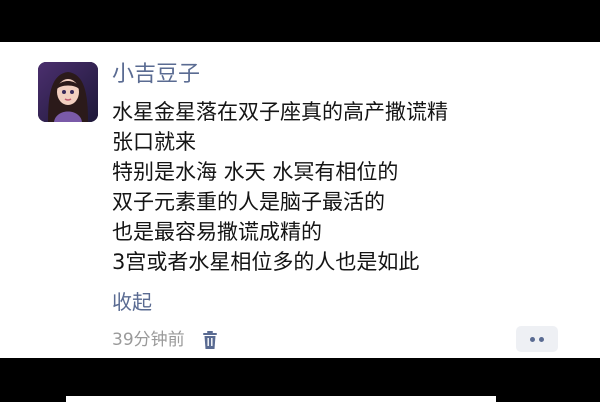 The width and height of the screenshot is (600, 402). What do you see at coordinates (248, 202) in the screenshot?
I see `comment-line: 双子元素重的人是脑子最活的` at bounding box center [248, 202].